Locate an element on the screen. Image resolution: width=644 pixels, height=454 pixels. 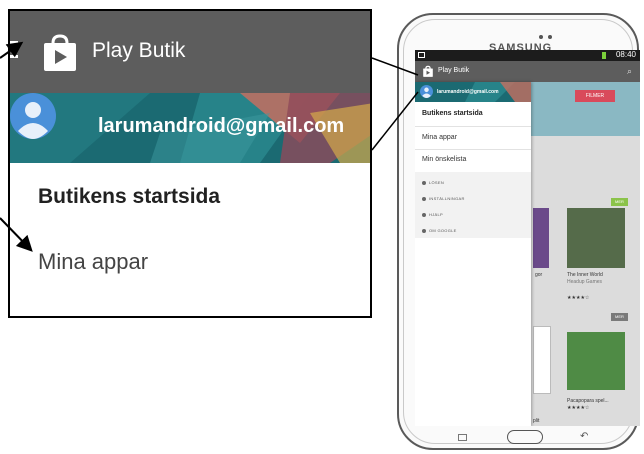
drawer-account-header: larumandroid@gmail.com is located at coordinates (473, 92).